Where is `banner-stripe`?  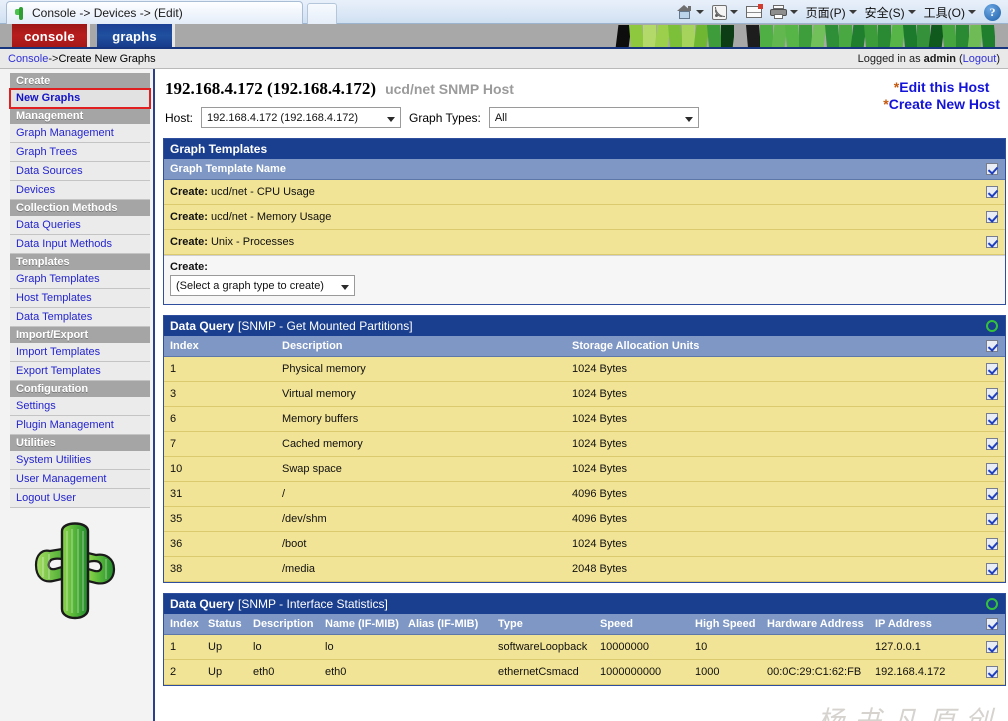
banner-stripe is located at coordinates (884, 36).